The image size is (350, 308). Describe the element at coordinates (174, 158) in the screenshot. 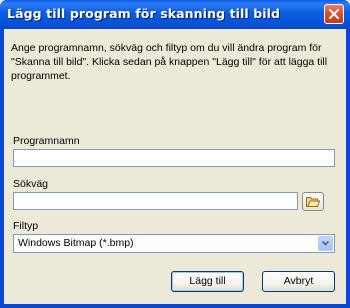

I see `program-name-field` at that location.